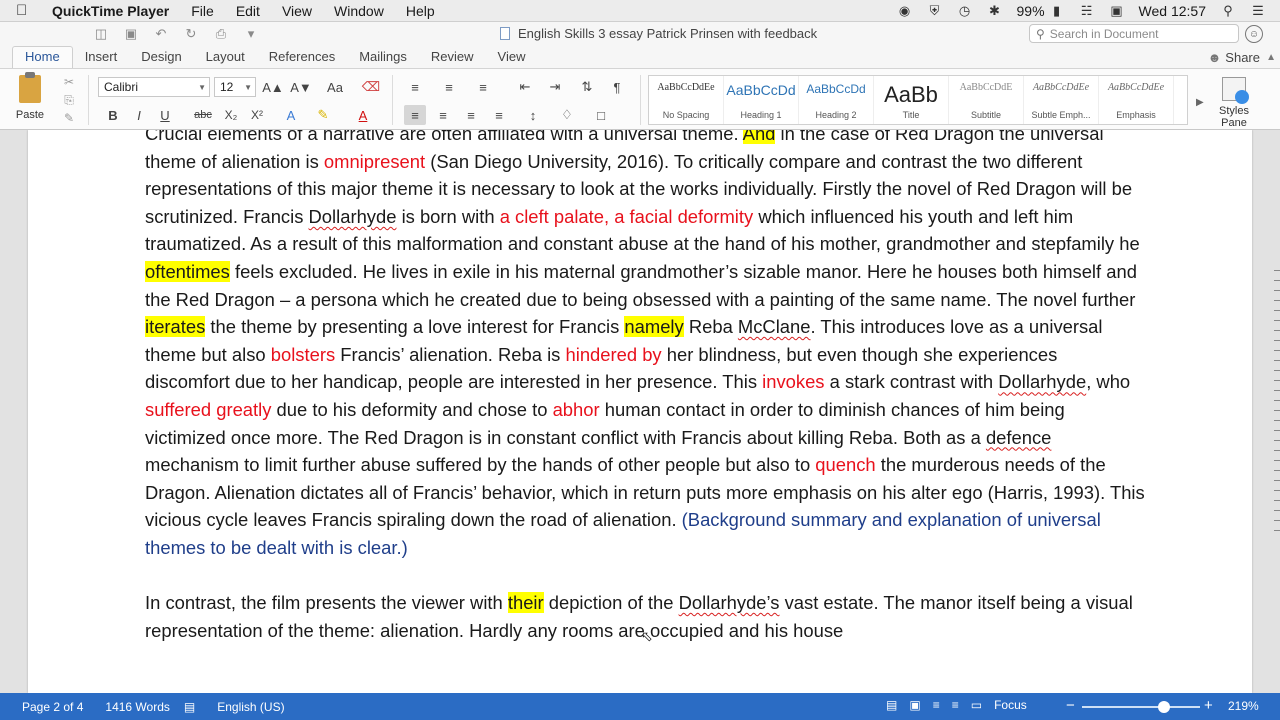 The width and height of the screenshot is (1280, 720). What do you see at coordinates (208, 409) in the screenshot?
I see `feedback-red-text: suffered greatly` at bounding box center [208, 409].